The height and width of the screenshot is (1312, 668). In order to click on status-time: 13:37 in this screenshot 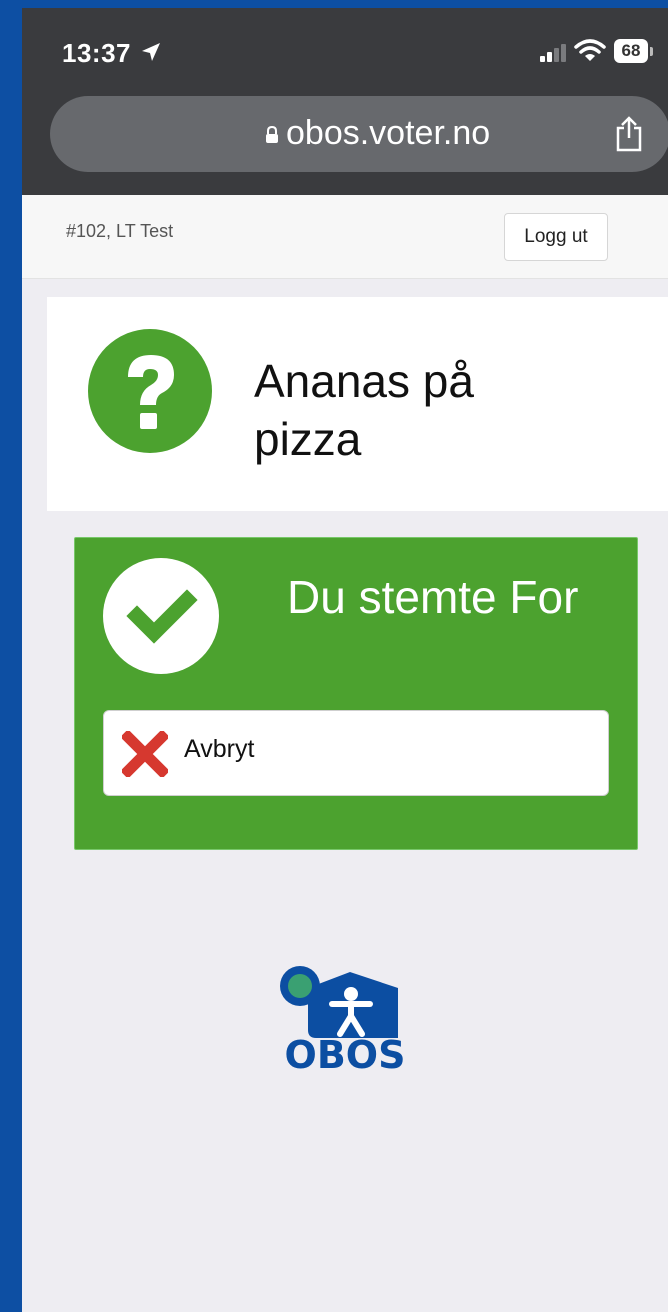, I will do `click(96, 53)`.